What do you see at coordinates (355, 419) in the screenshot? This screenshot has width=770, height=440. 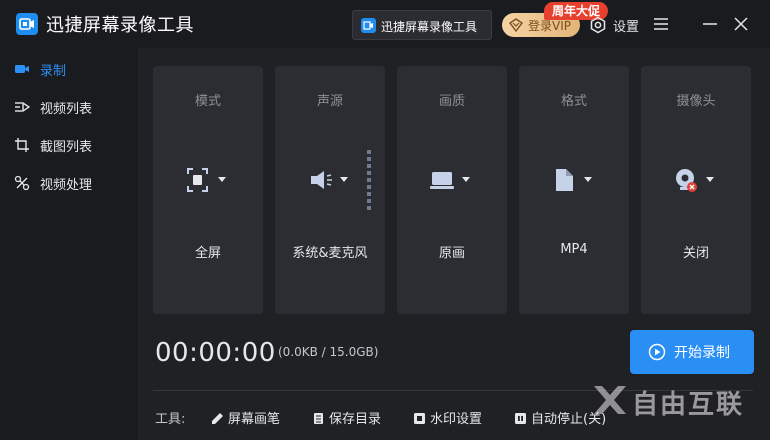 I see `tool-label: 保存目录` at bounding box center [355, 419].